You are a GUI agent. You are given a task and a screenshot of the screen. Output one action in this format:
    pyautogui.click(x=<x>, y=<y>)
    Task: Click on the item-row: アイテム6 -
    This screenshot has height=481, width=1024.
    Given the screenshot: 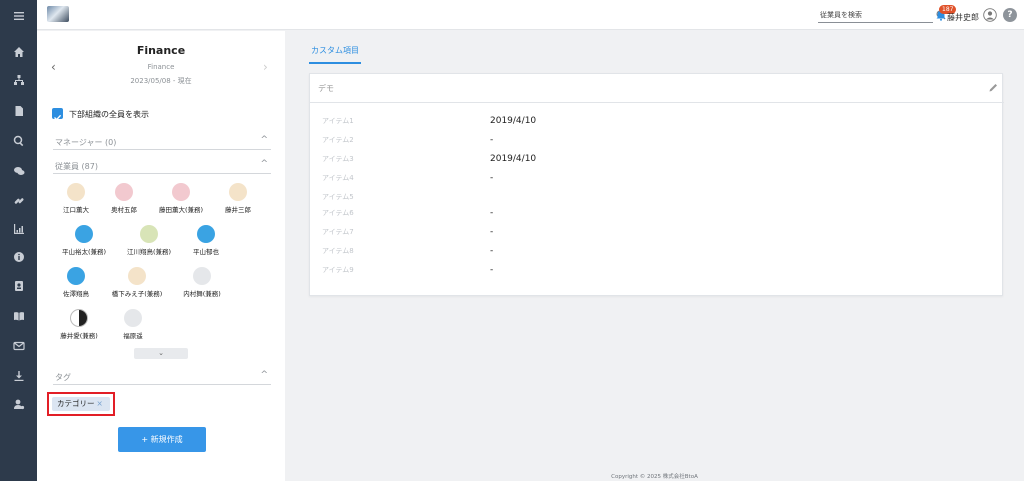 What is the action you would take?
    pyautogui.click(x=657, y=217)
    